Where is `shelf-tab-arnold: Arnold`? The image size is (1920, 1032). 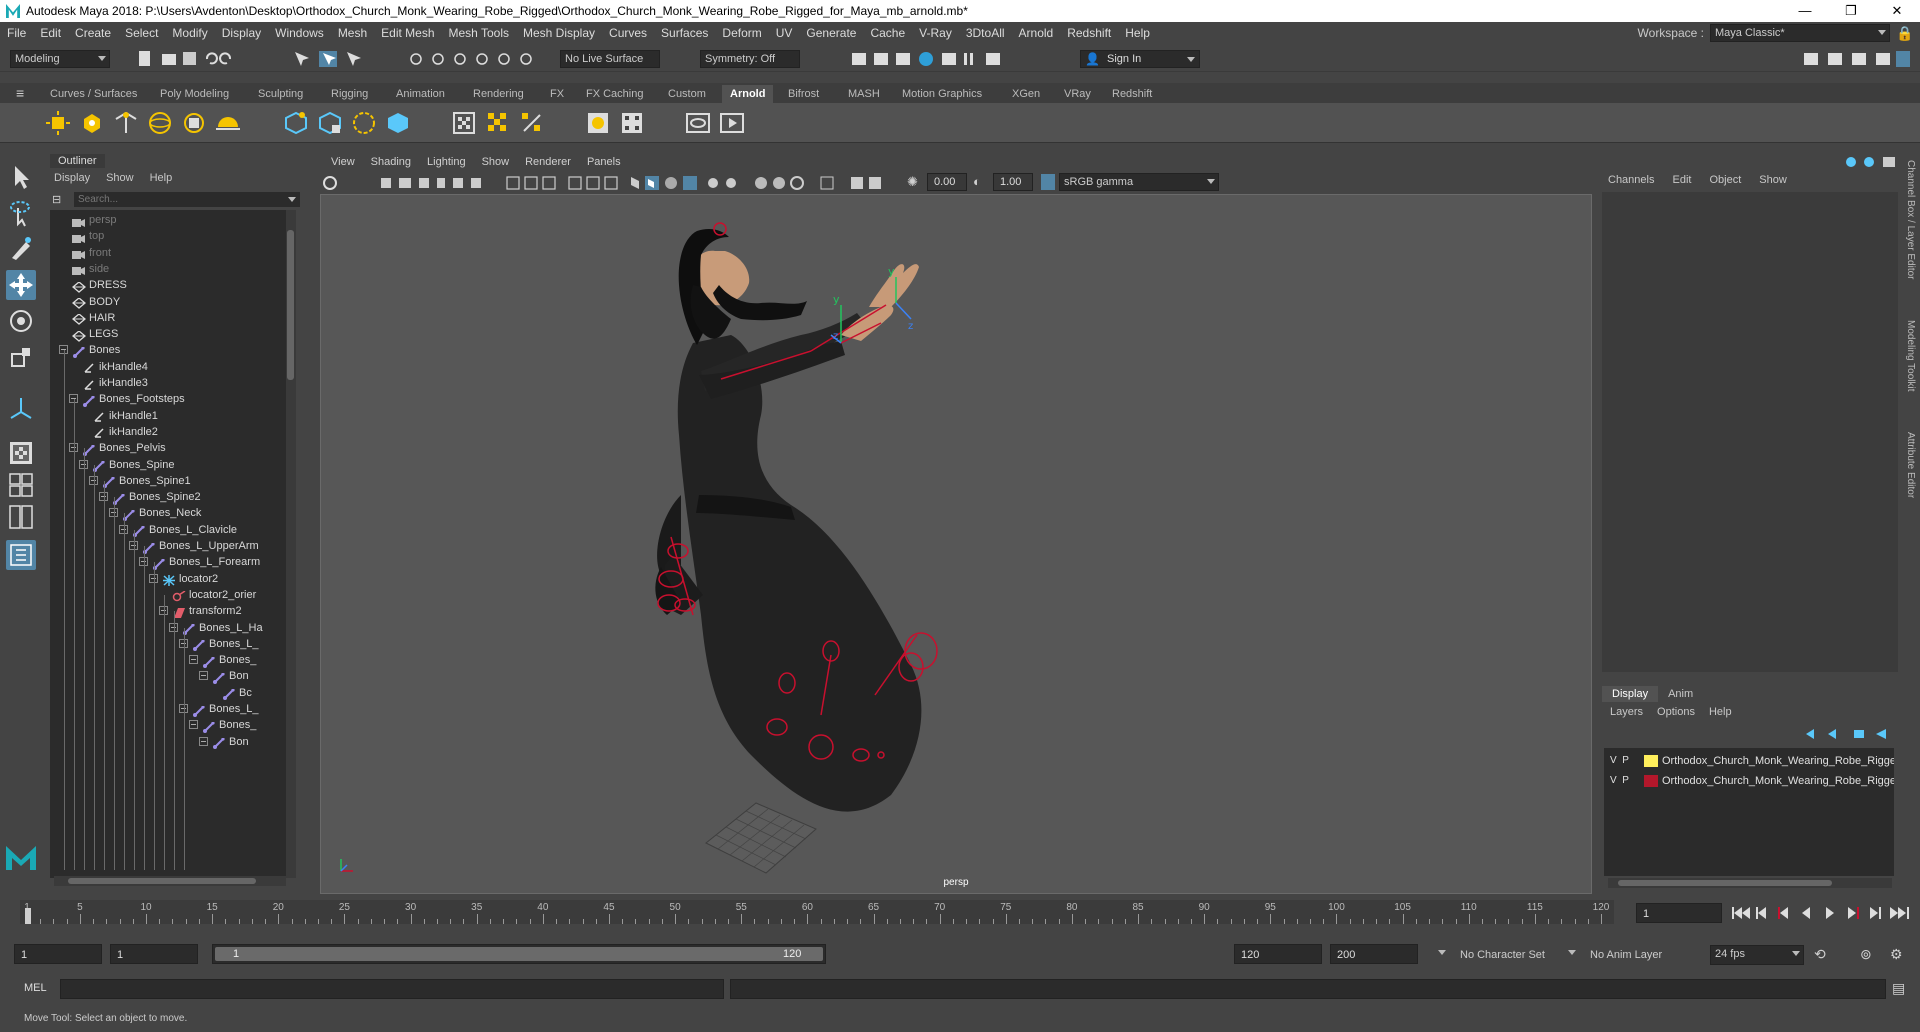
shelf-tab-arnold: Arnold is located at coordinates (748, 94).